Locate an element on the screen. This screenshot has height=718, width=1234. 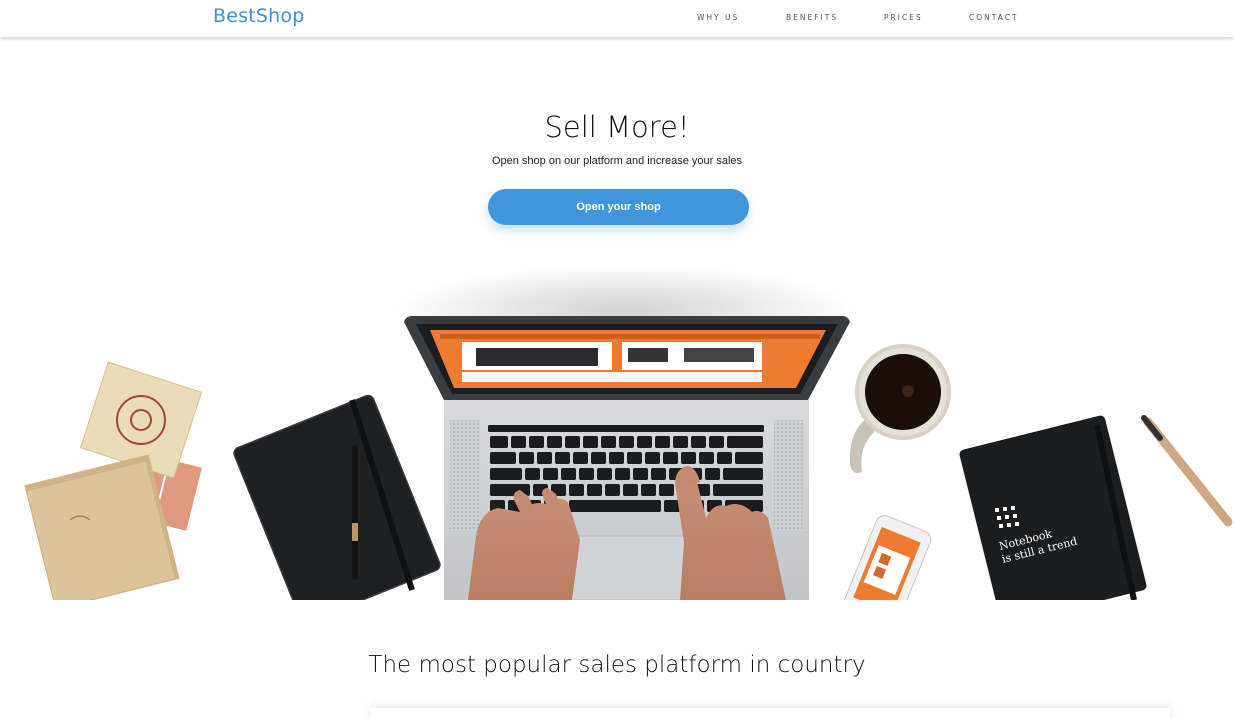
paper-cards is located at coordinates (113, 480).